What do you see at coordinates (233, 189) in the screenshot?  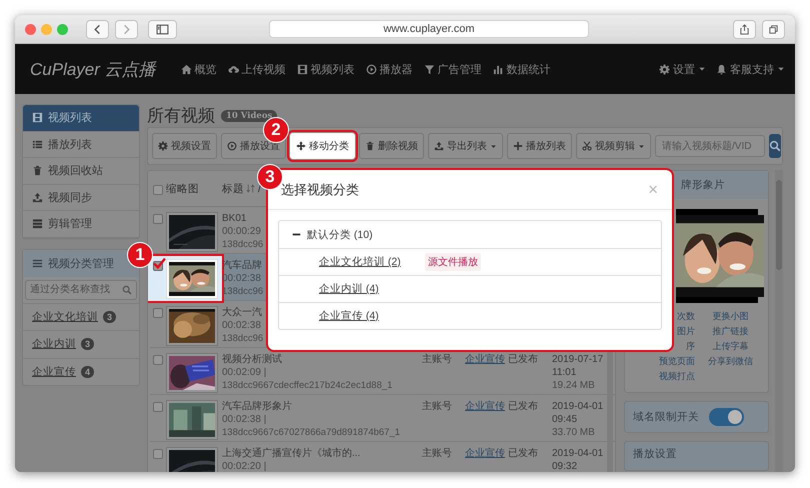 I see `column-header: 标题` at bounding box center [233, 189].